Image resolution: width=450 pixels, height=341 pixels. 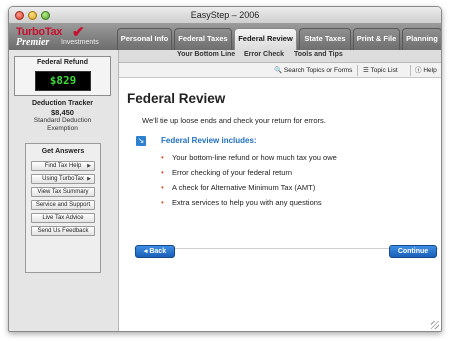 I want to click on deduction-tracker-value: $8,450, so click(x=62, y=112).